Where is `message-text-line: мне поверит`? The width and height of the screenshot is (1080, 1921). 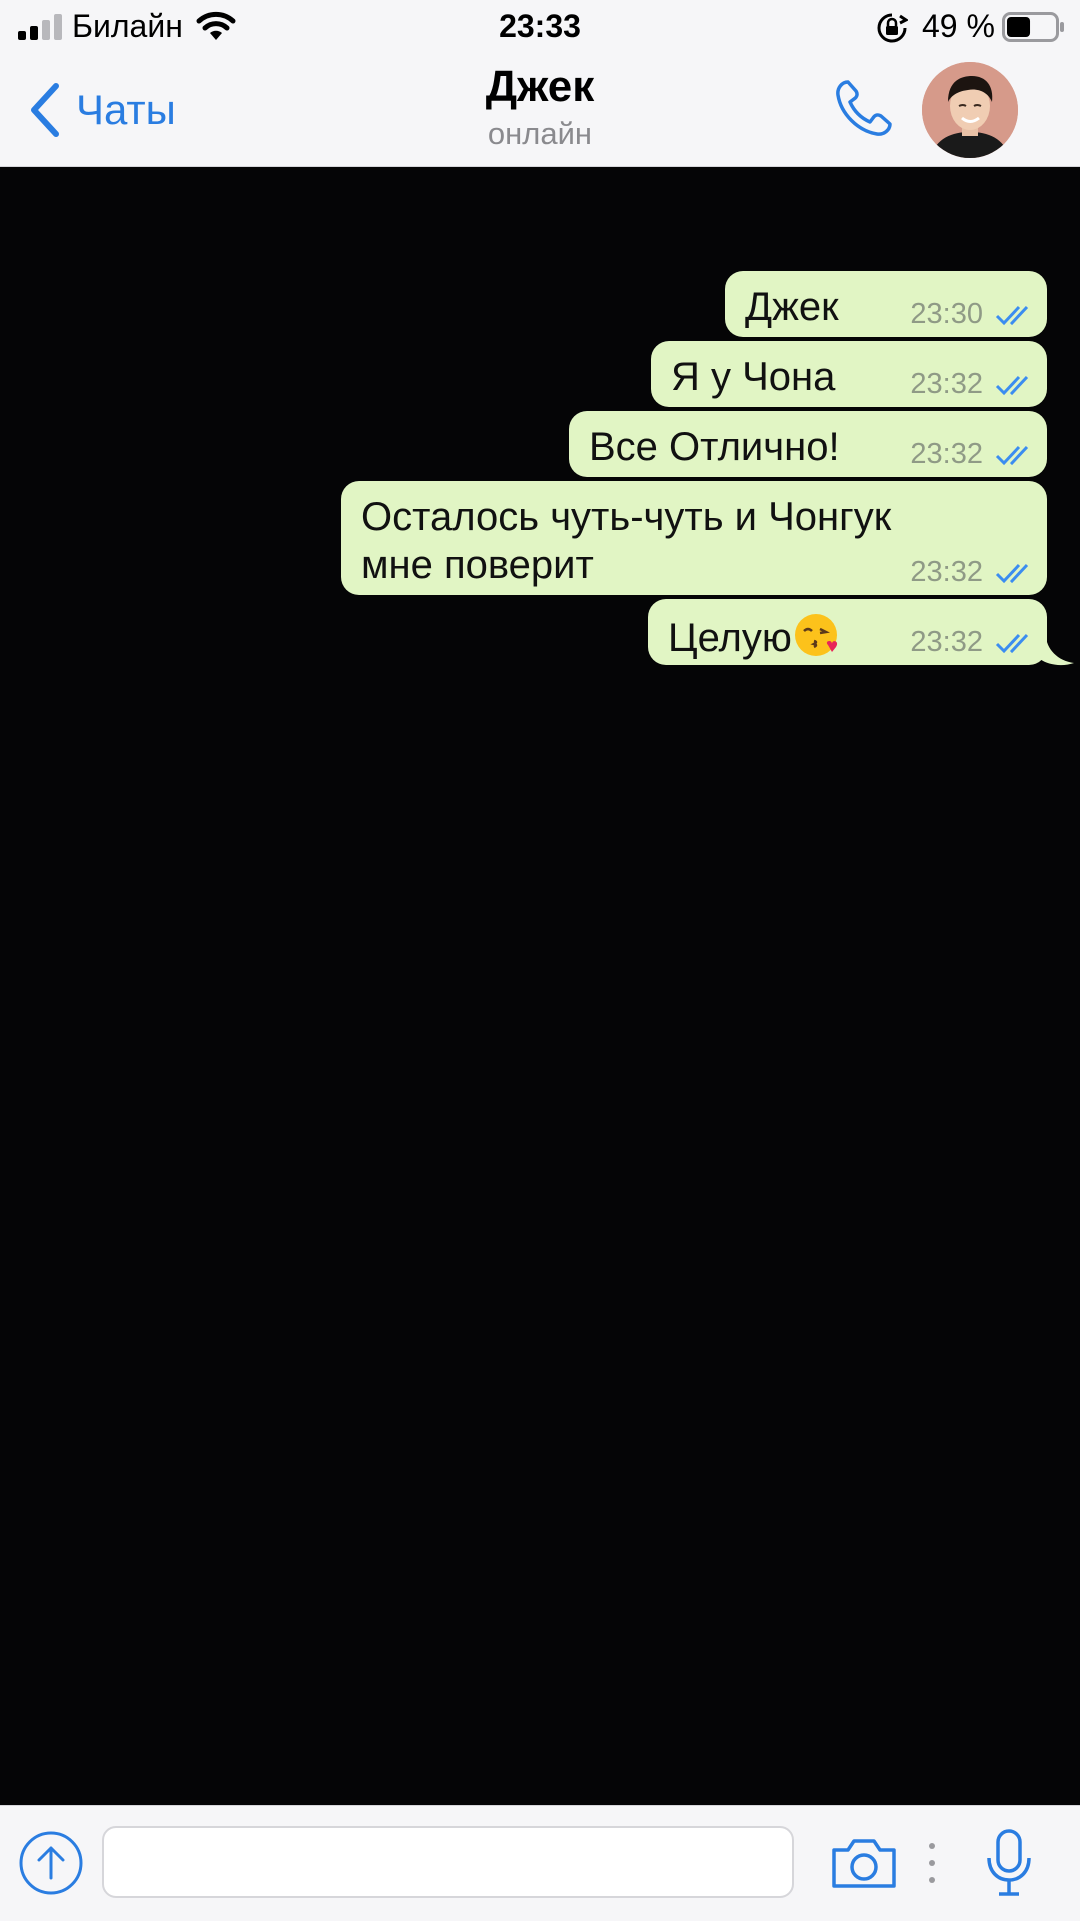
message-text-line: мне поверит is located at coordinates (477, 565).